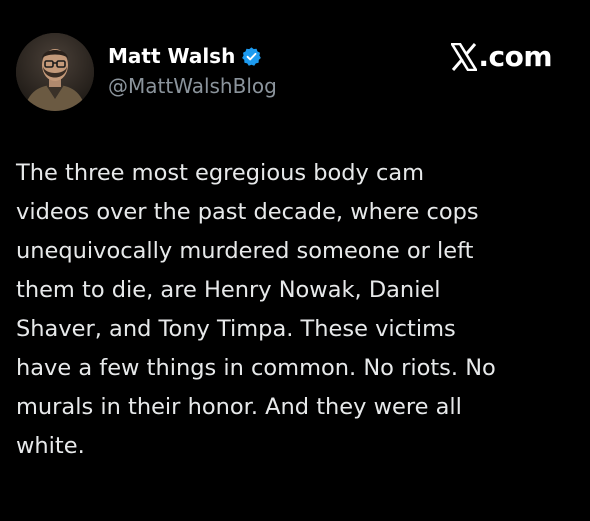  What do you see at coordinates (171, 56) in the screenshot?
I see `display-name: Matt Walsh` at bounding box center [171, 56].